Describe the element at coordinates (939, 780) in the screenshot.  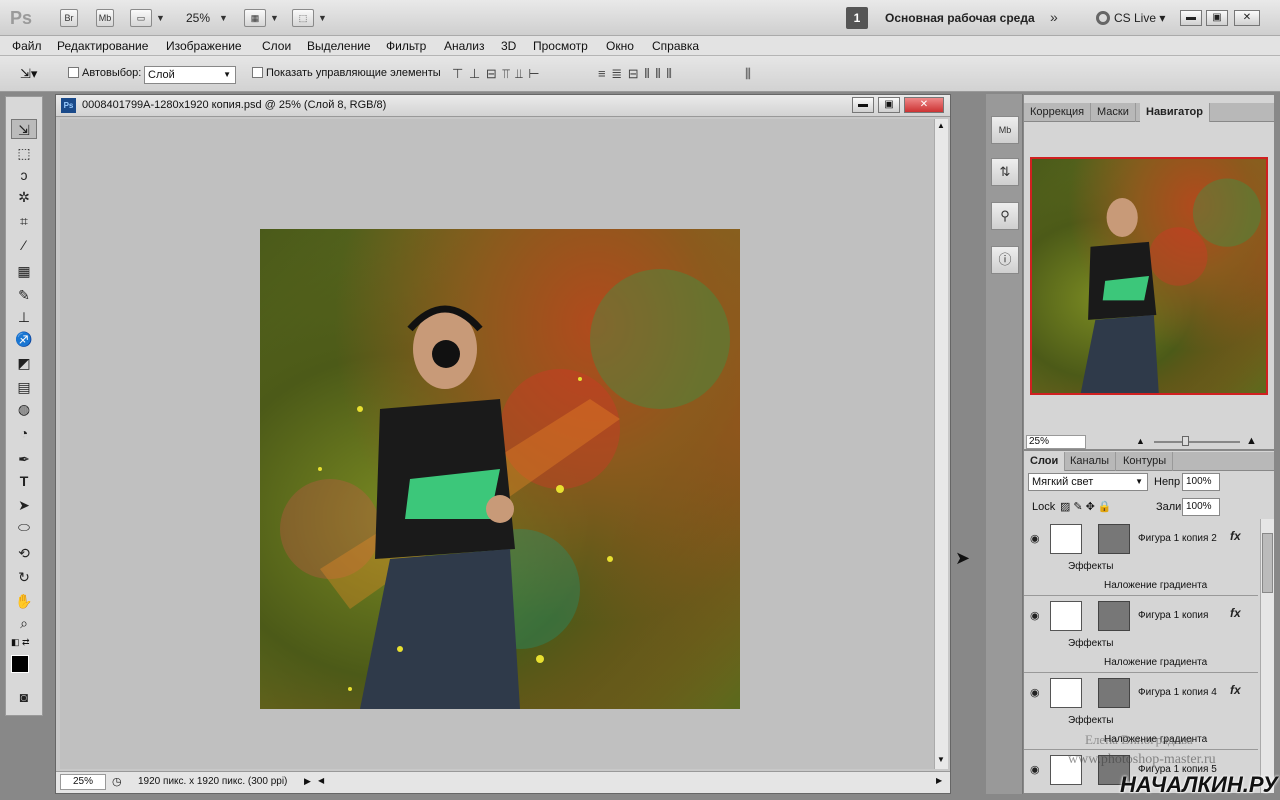
I see `scroll-right-icon: ▶` at that location.